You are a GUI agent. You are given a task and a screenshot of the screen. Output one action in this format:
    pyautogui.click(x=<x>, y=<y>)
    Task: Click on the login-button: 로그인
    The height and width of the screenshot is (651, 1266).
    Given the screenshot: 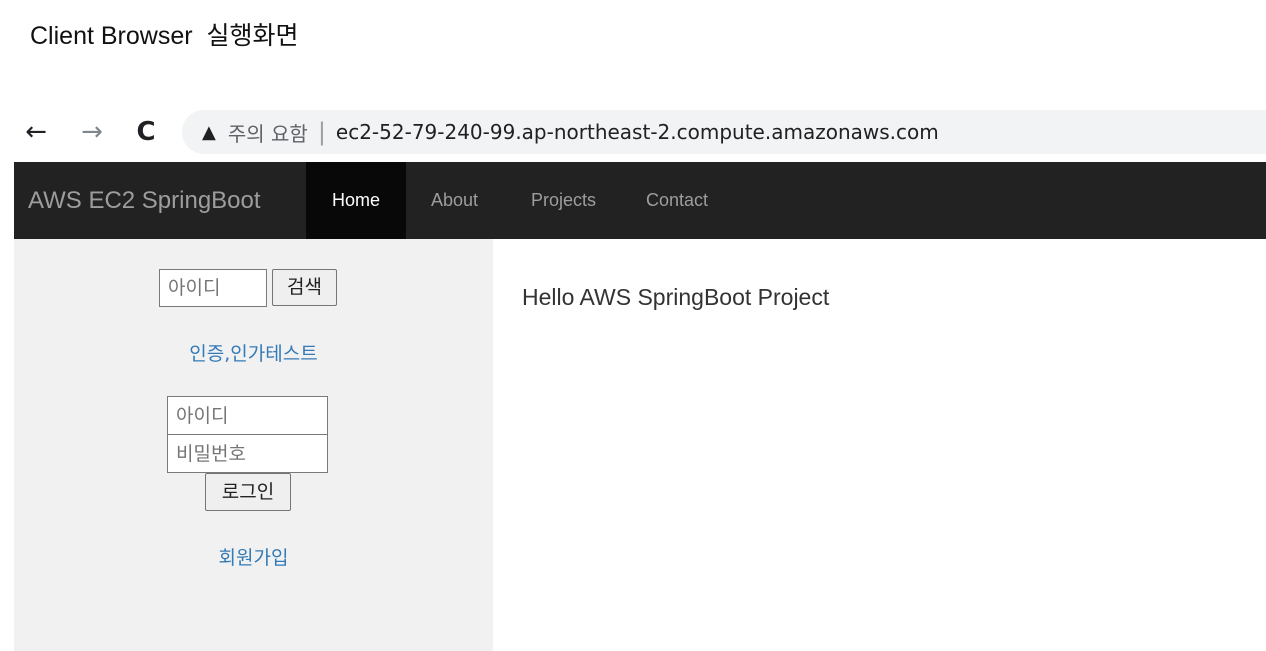 What is the action you would take?
    pyautogui.click(x=248, y=492)
    